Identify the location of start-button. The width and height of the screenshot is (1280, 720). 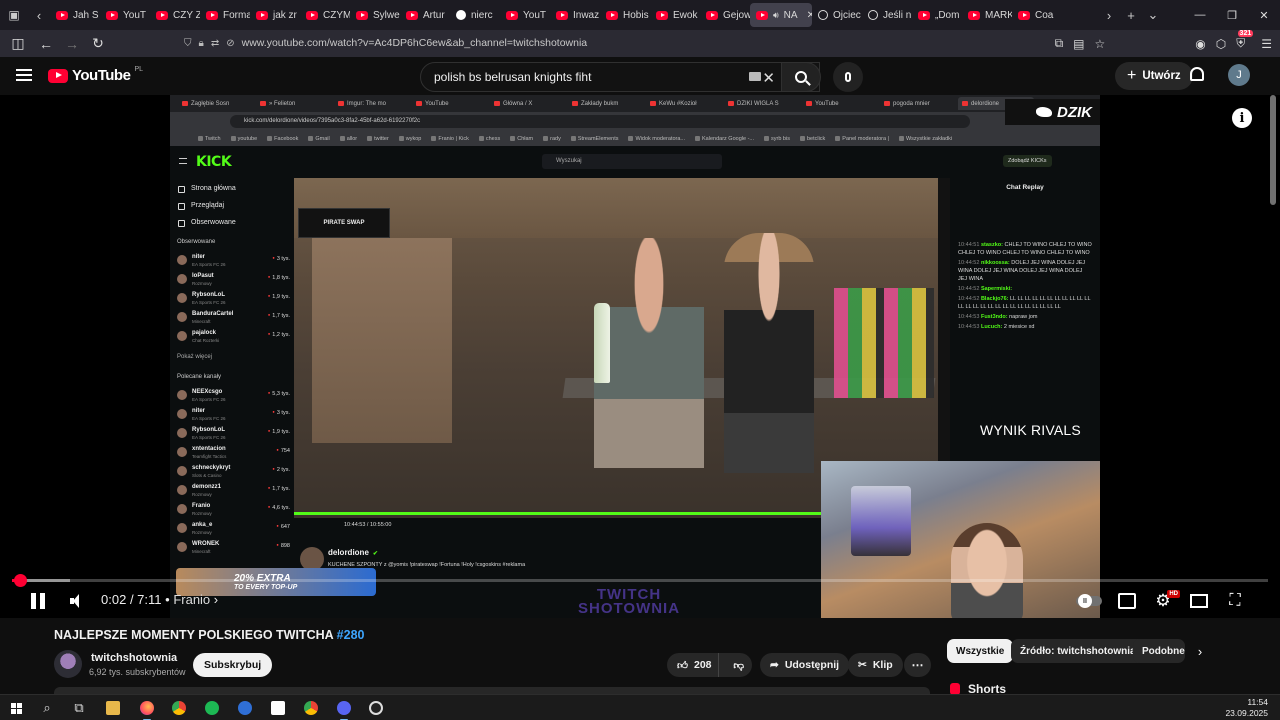
(16, 708).